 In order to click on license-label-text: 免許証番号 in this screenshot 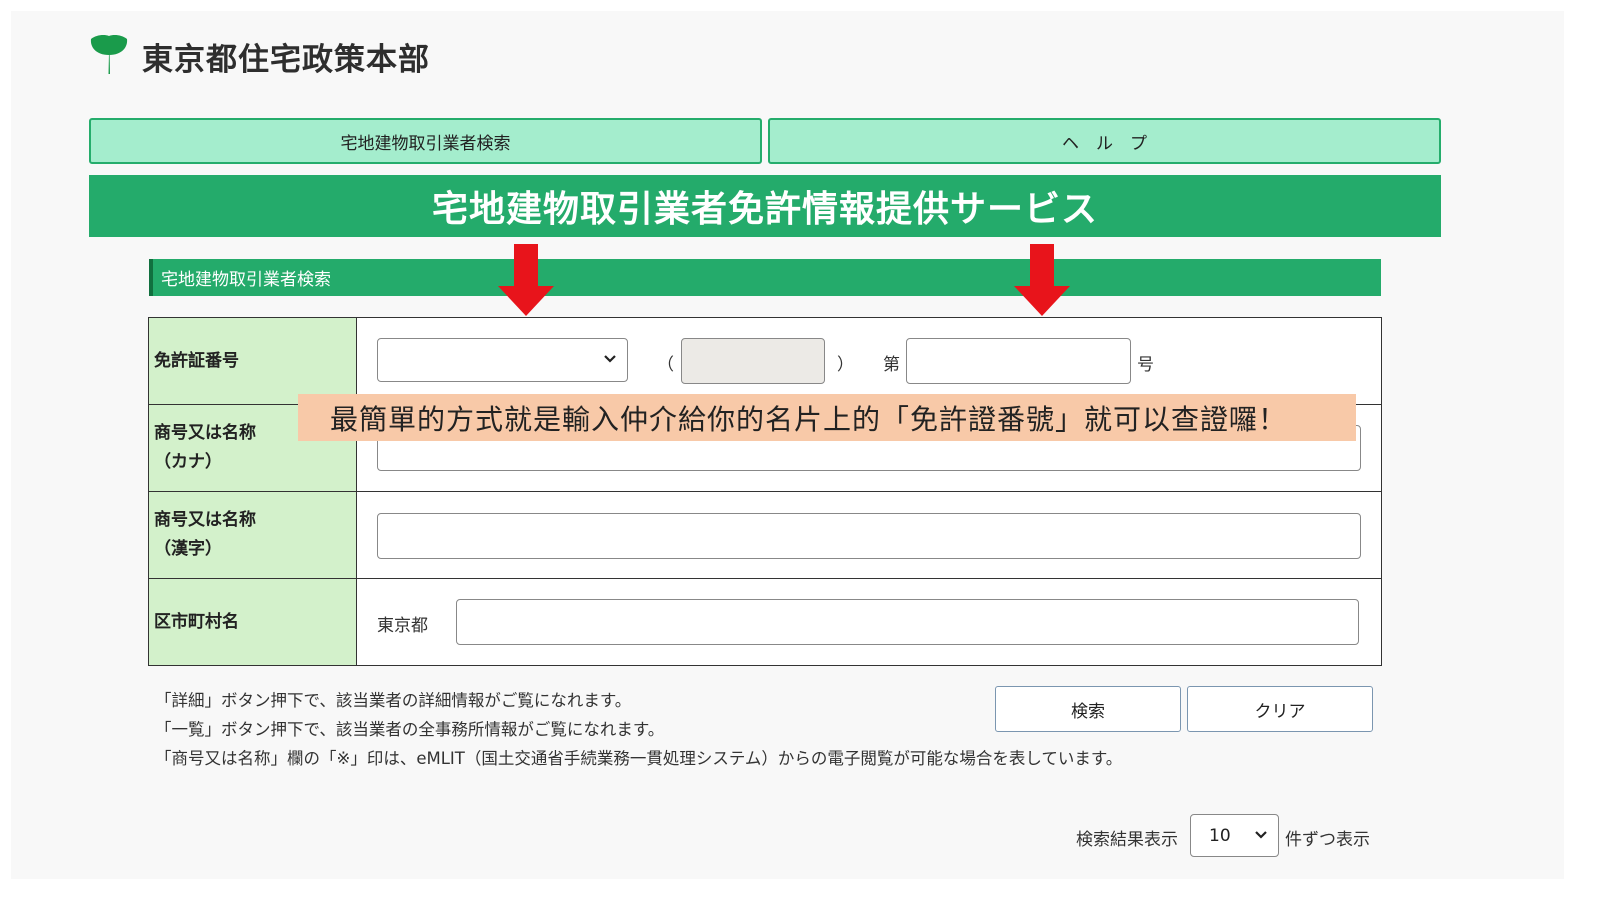, I will do `click(196, 360)`.